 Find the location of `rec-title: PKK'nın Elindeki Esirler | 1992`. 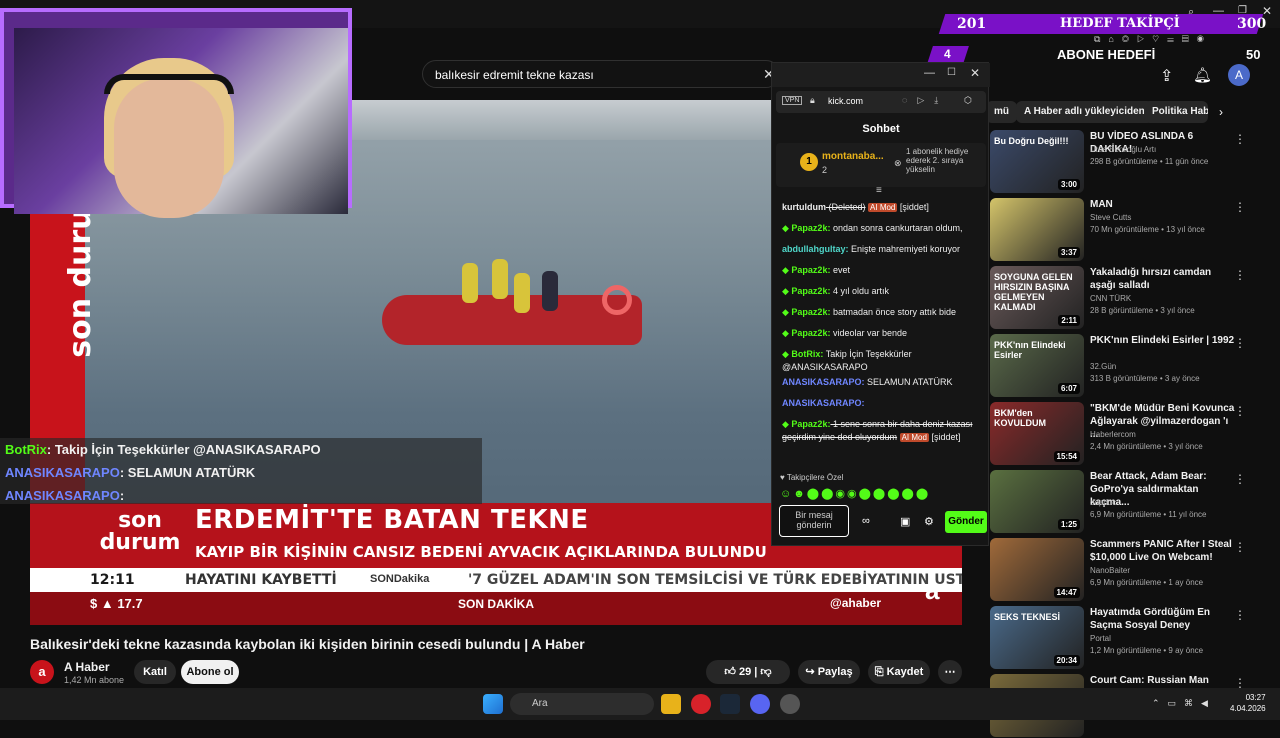

rec-title: PKK'nın Elindeki Esirler | 1992 is located at coordinates (1162, 340).